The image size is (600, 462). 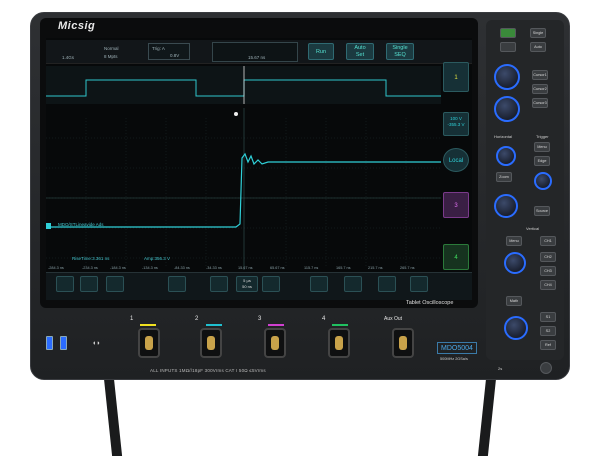 What do you see at coordinates (115, 284) in the screenshot?
I see `save-icon` at bounding box center [115, 284].